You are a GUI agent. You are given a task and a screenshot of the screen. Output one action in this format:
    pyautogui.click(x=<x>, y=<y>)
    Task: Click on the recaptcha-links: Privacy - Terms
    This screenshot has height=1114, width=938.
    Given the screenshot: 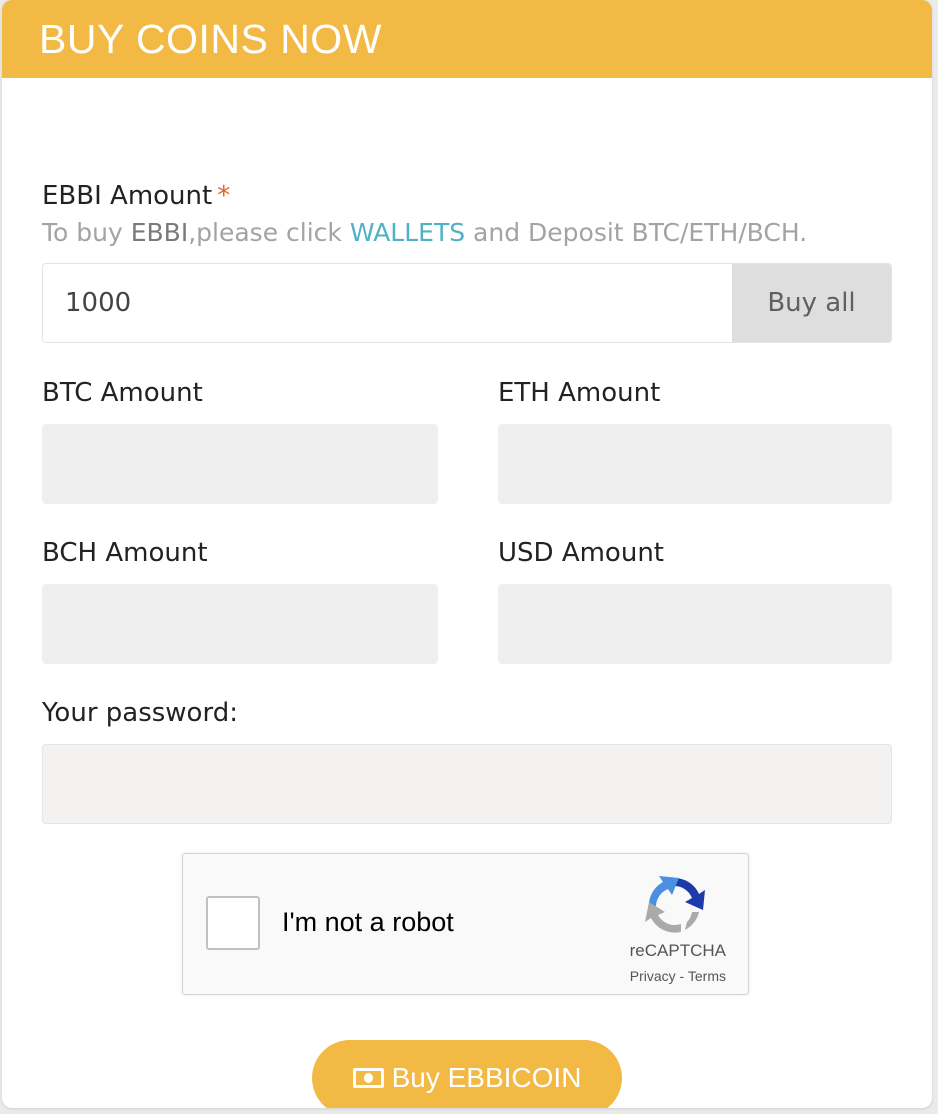 What is the action you would take?
    pyautogui.click(x=678, y=976)
    